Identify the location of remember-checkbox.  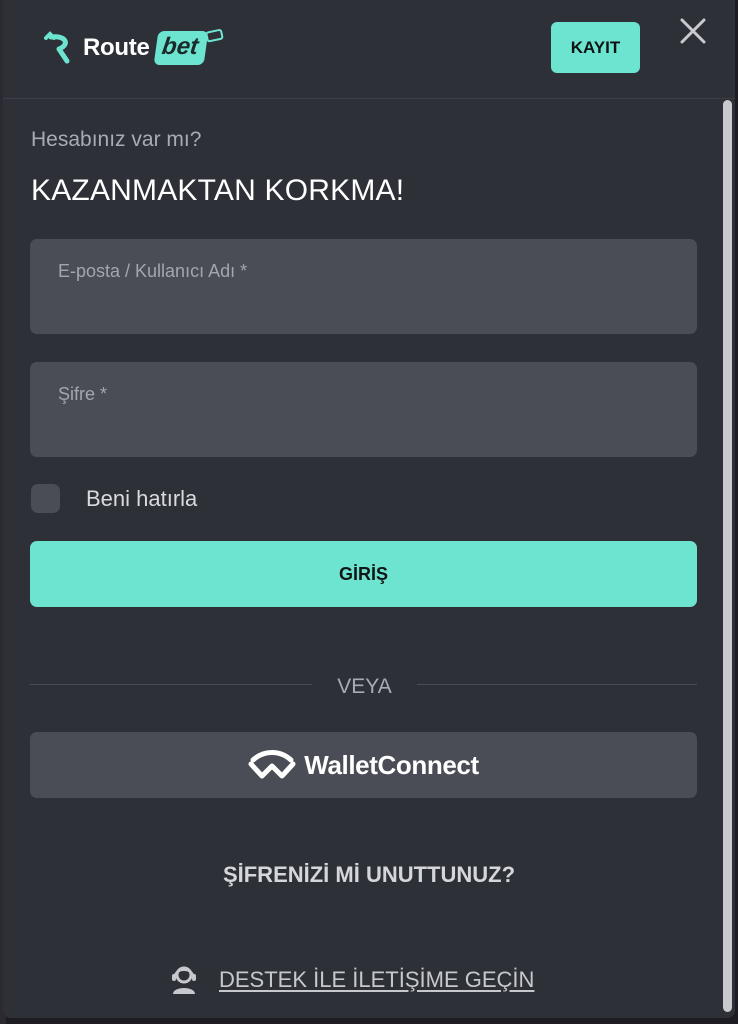
(45, 498).